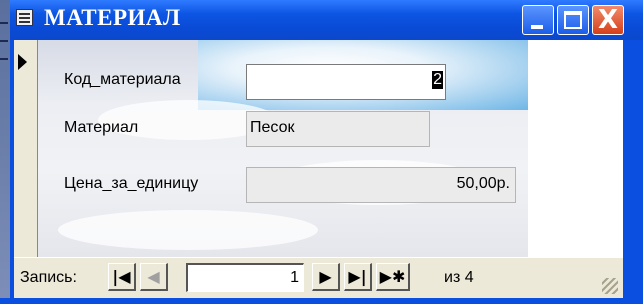 This screenshot has width=643, height=304. I want to click on minimize-button, so click(538, 20).